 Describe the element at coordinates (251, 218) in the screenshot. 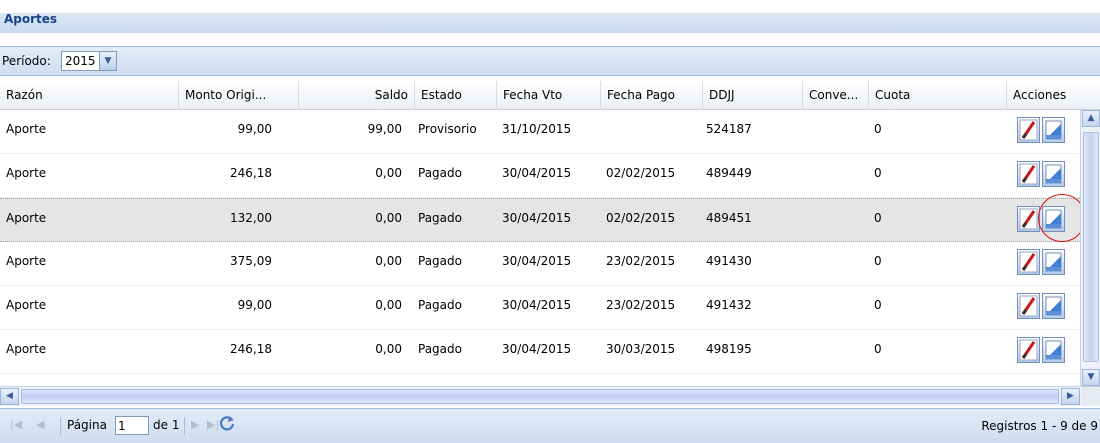

I see `cell-monto: 132,00` at that location.